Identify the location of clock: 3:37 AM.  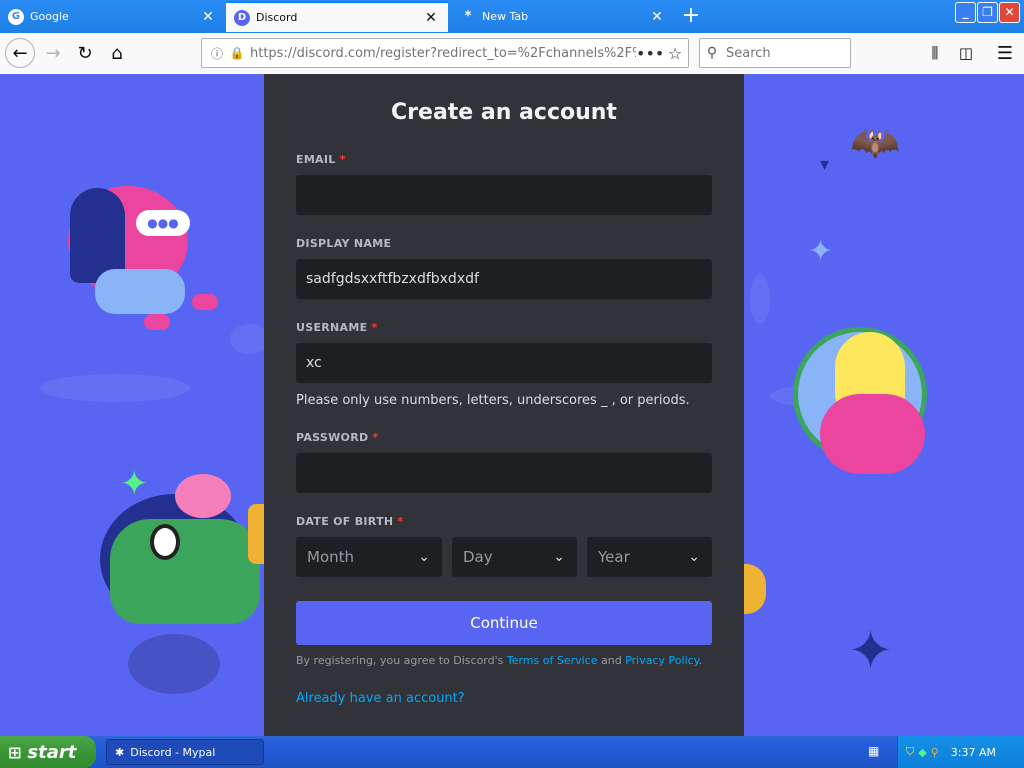
(973, 752).